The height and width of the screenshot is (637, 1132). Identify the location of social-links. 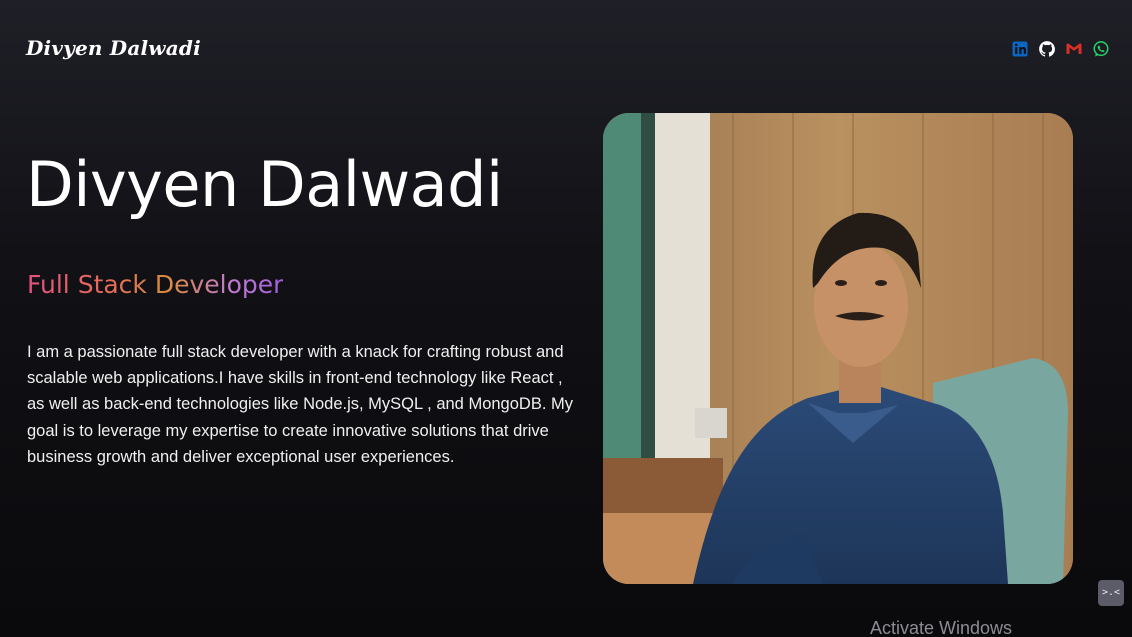
(1060, 49).